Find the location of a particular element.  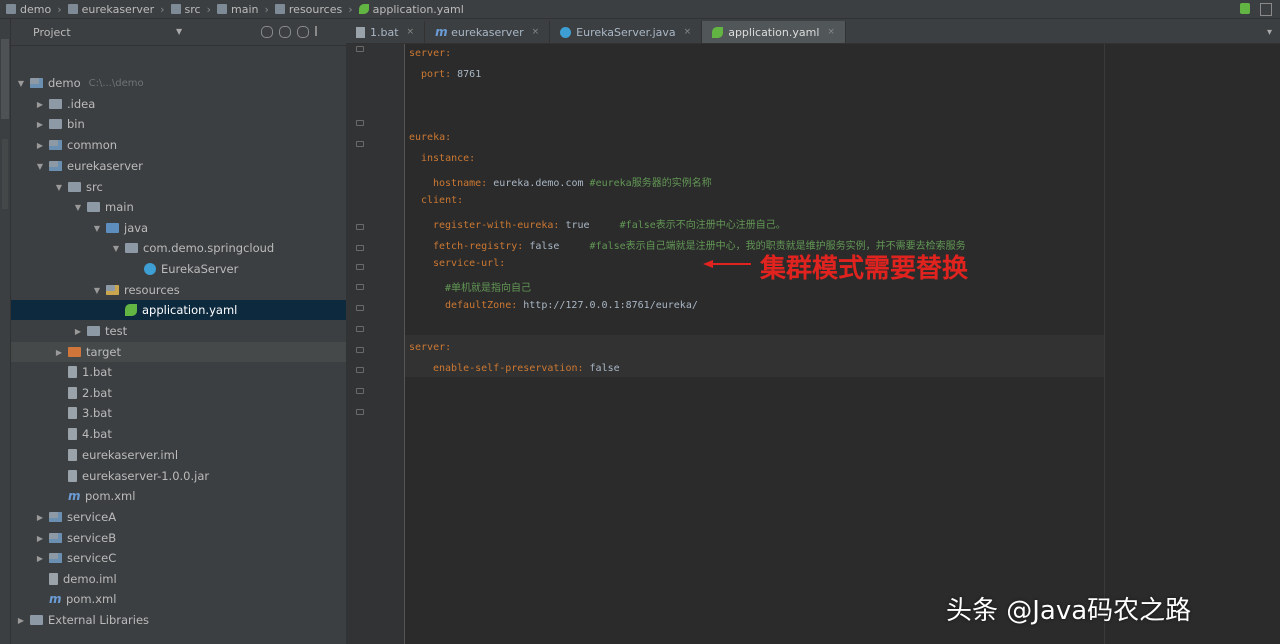

tree-item: ▶ .idea is located at coordinates (178, 104).